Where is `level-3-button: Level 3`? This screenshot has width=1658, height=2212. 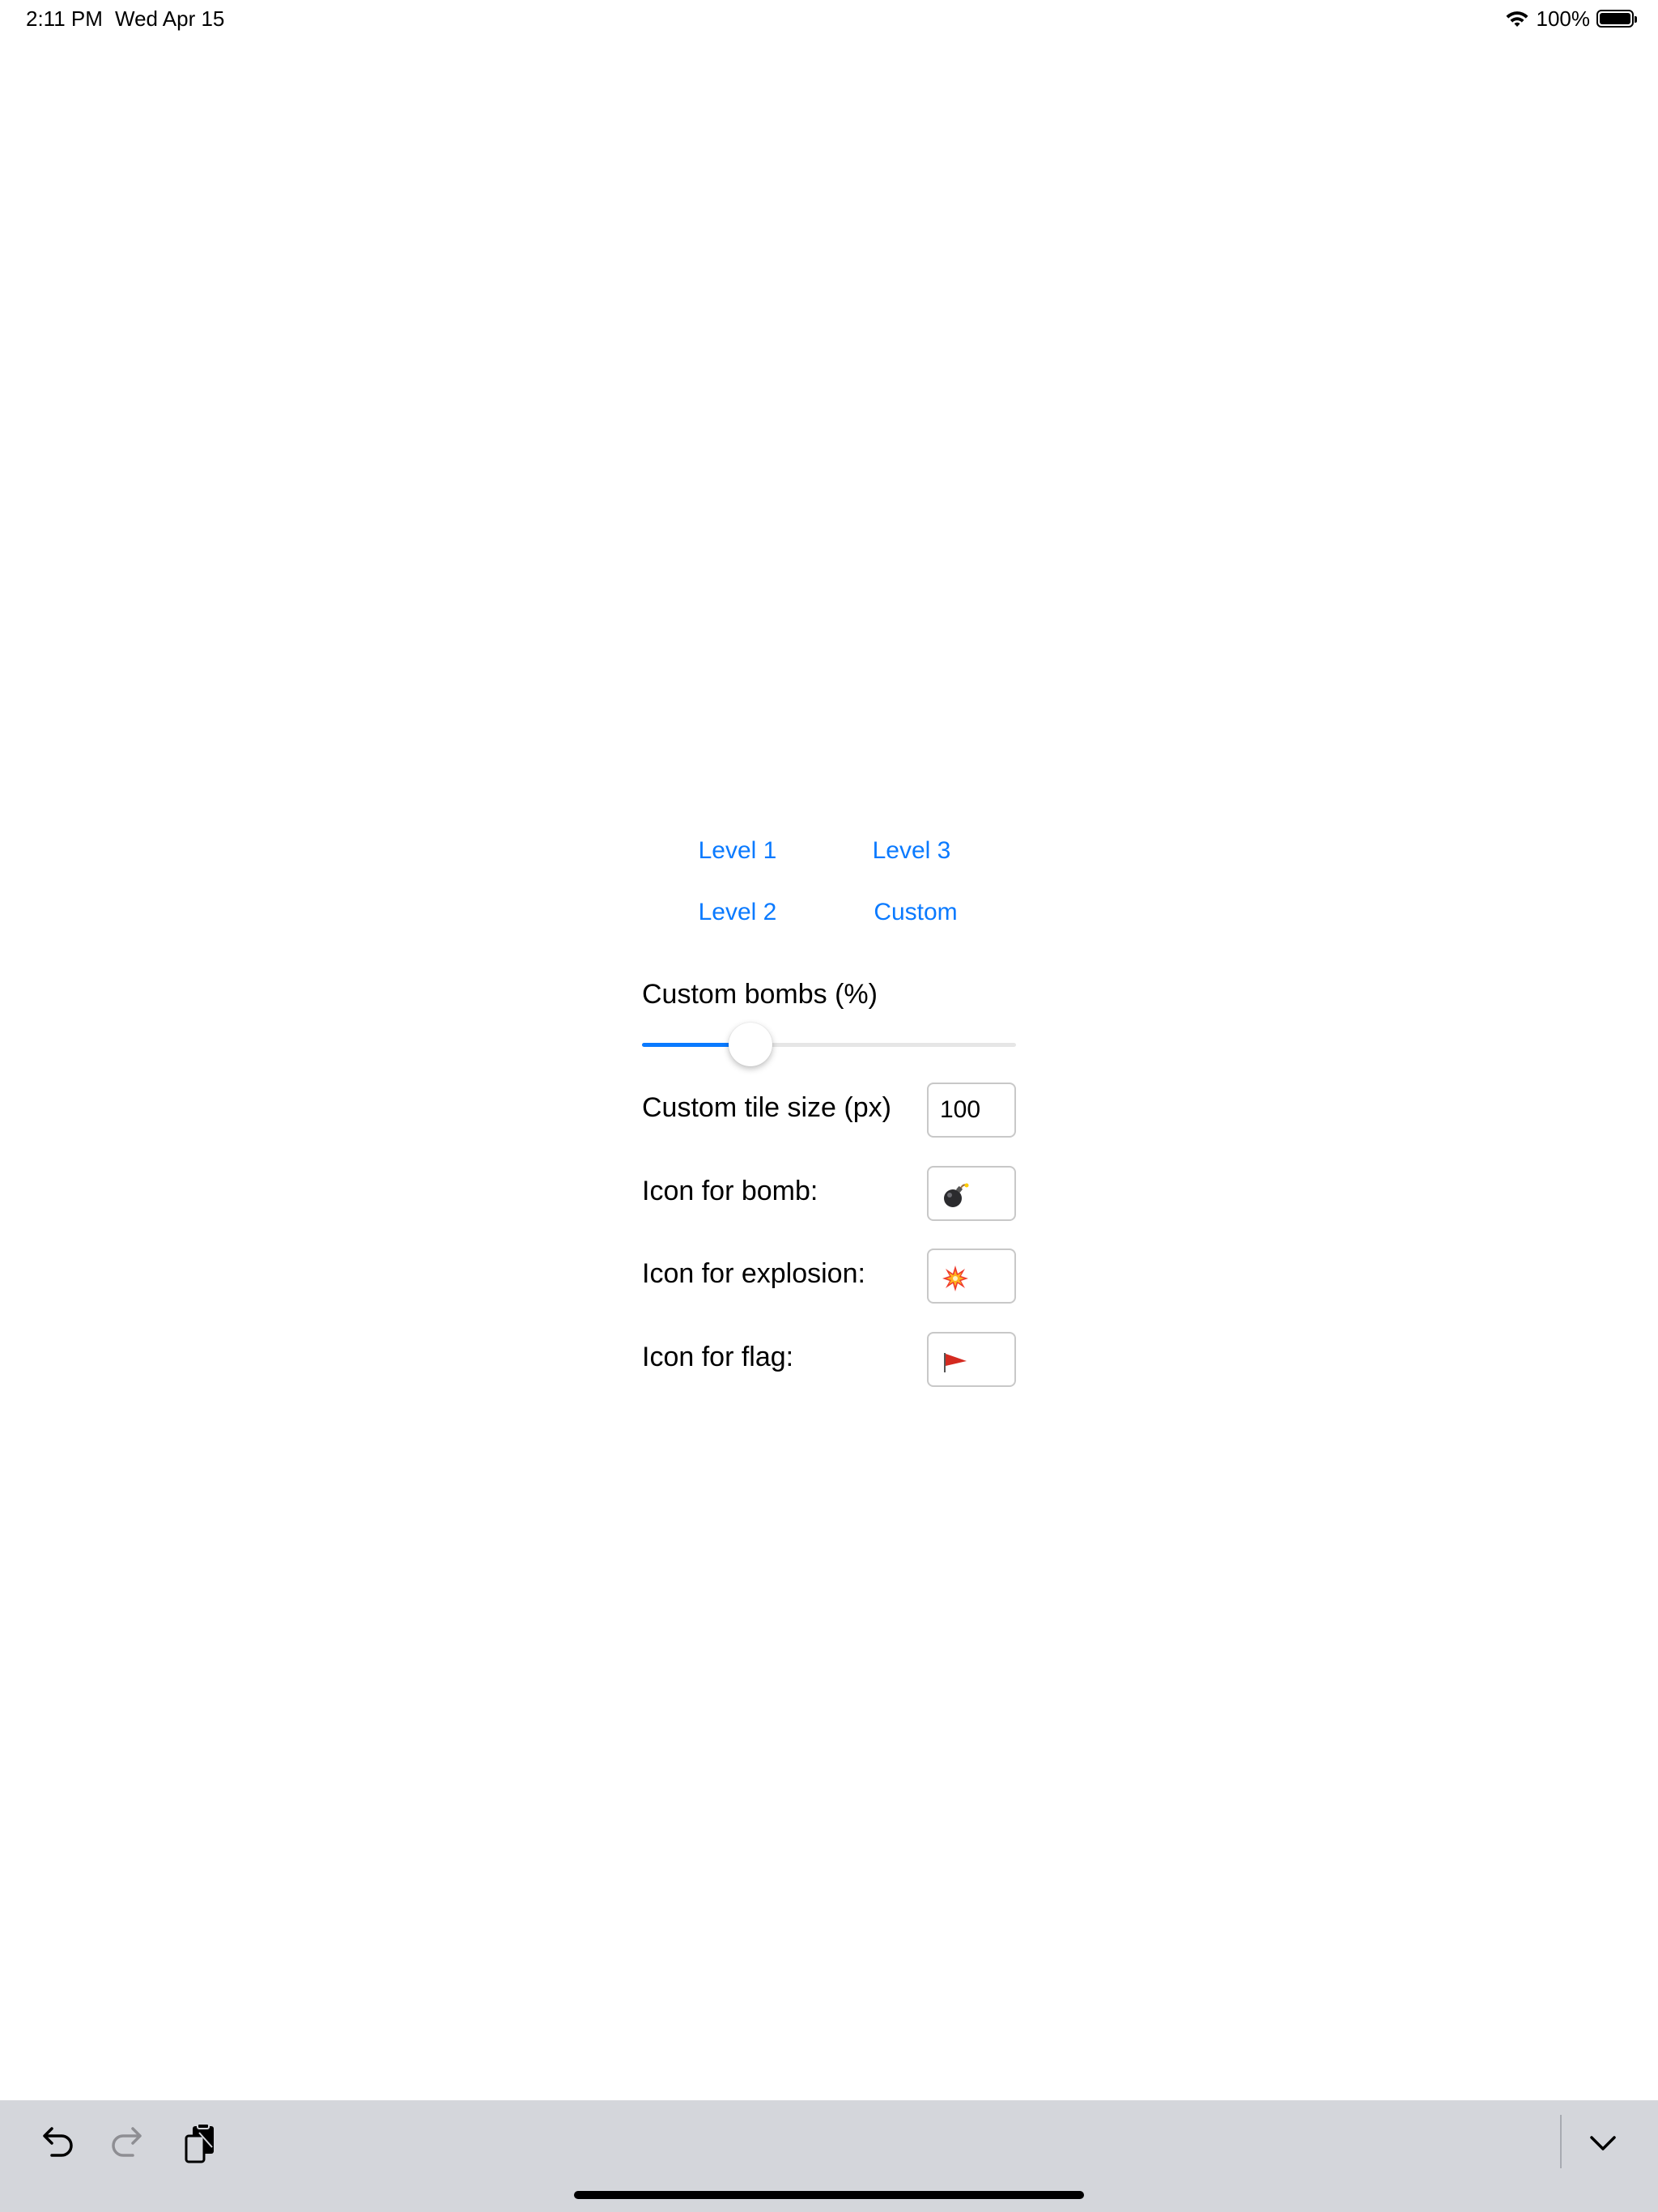 level-3-button: Level 3 is located at coordinates (912, 851).